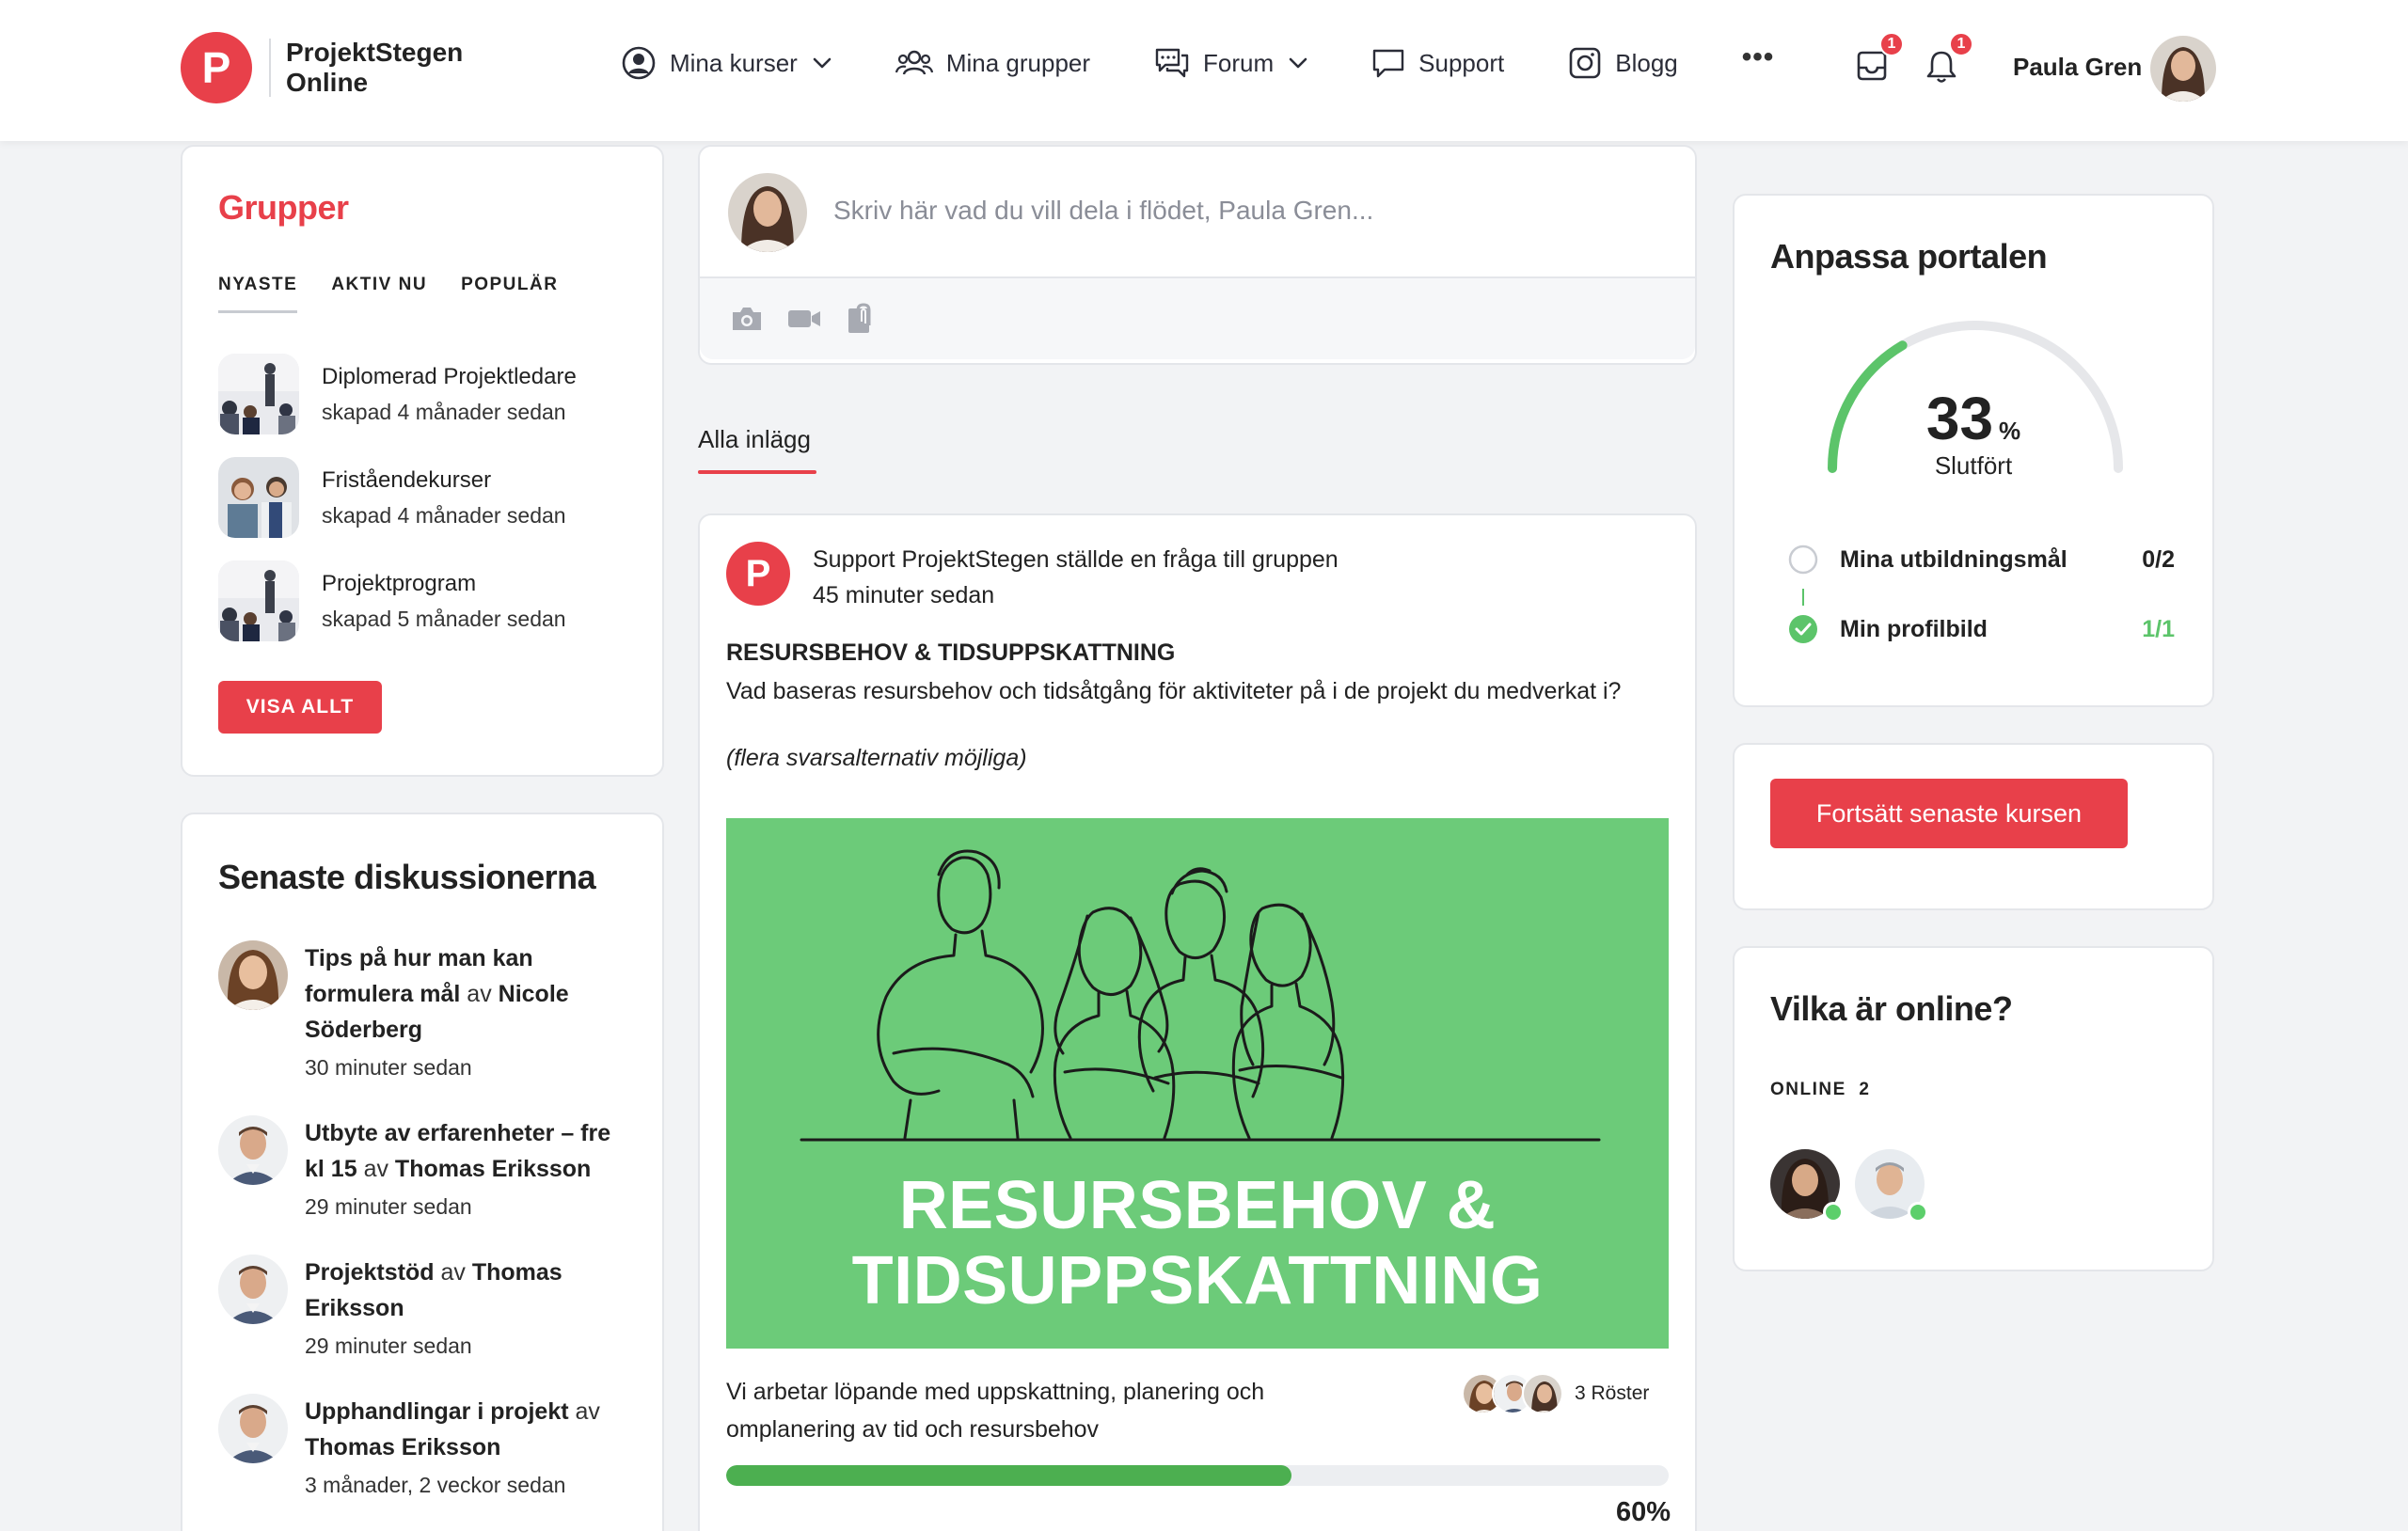 This screenshot has width=2408, height=1531. I want to click on nav-label: Mina grupper, so click(1018, 62).